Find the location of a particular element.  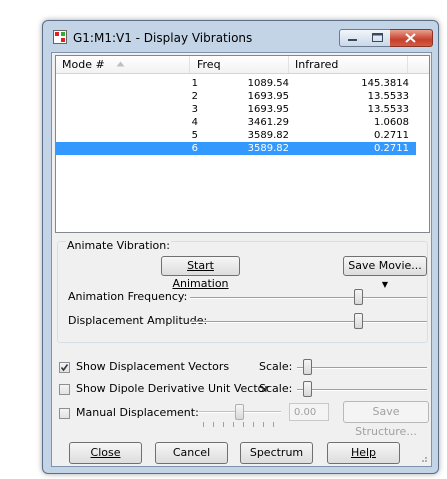

cancel-button: Cancel is located at coordinates (191, 453).